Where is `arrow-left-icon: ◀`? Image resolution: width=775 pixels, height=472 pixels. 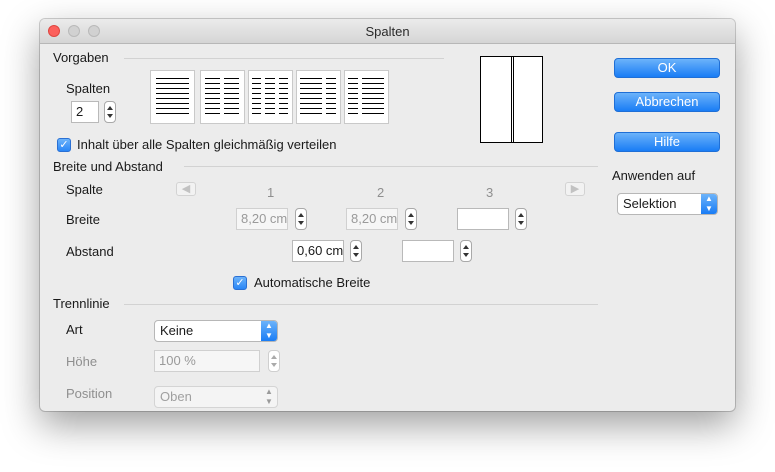 arrow-left-icon: ◀ is located at coordinates (186, 189).